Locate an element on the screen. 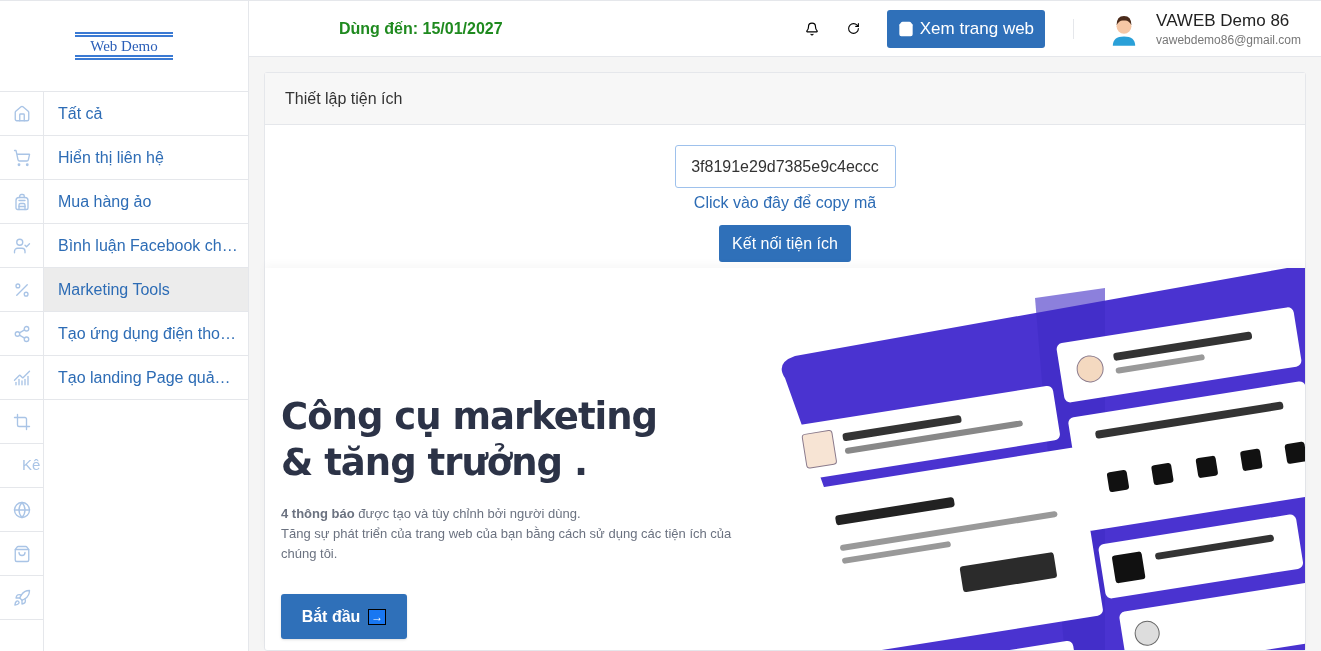  copy-code-link: Click vào đây để copy mã is located at coordinates (785, 203).